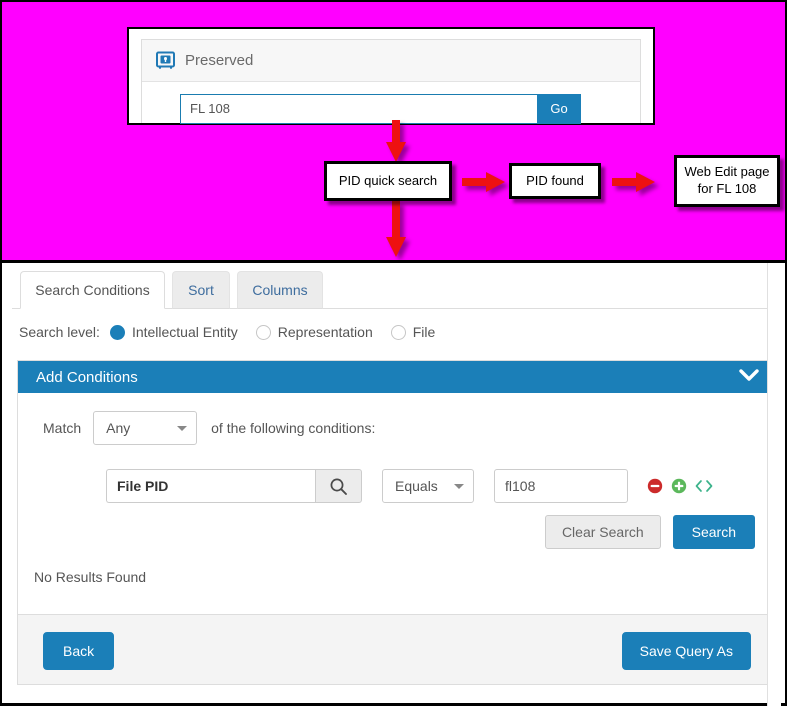  What do you see at coordinates (395, 428) in the screenshot?
I see `match-row: Match Any of the following conditions:` at bounding box center [395, 428].